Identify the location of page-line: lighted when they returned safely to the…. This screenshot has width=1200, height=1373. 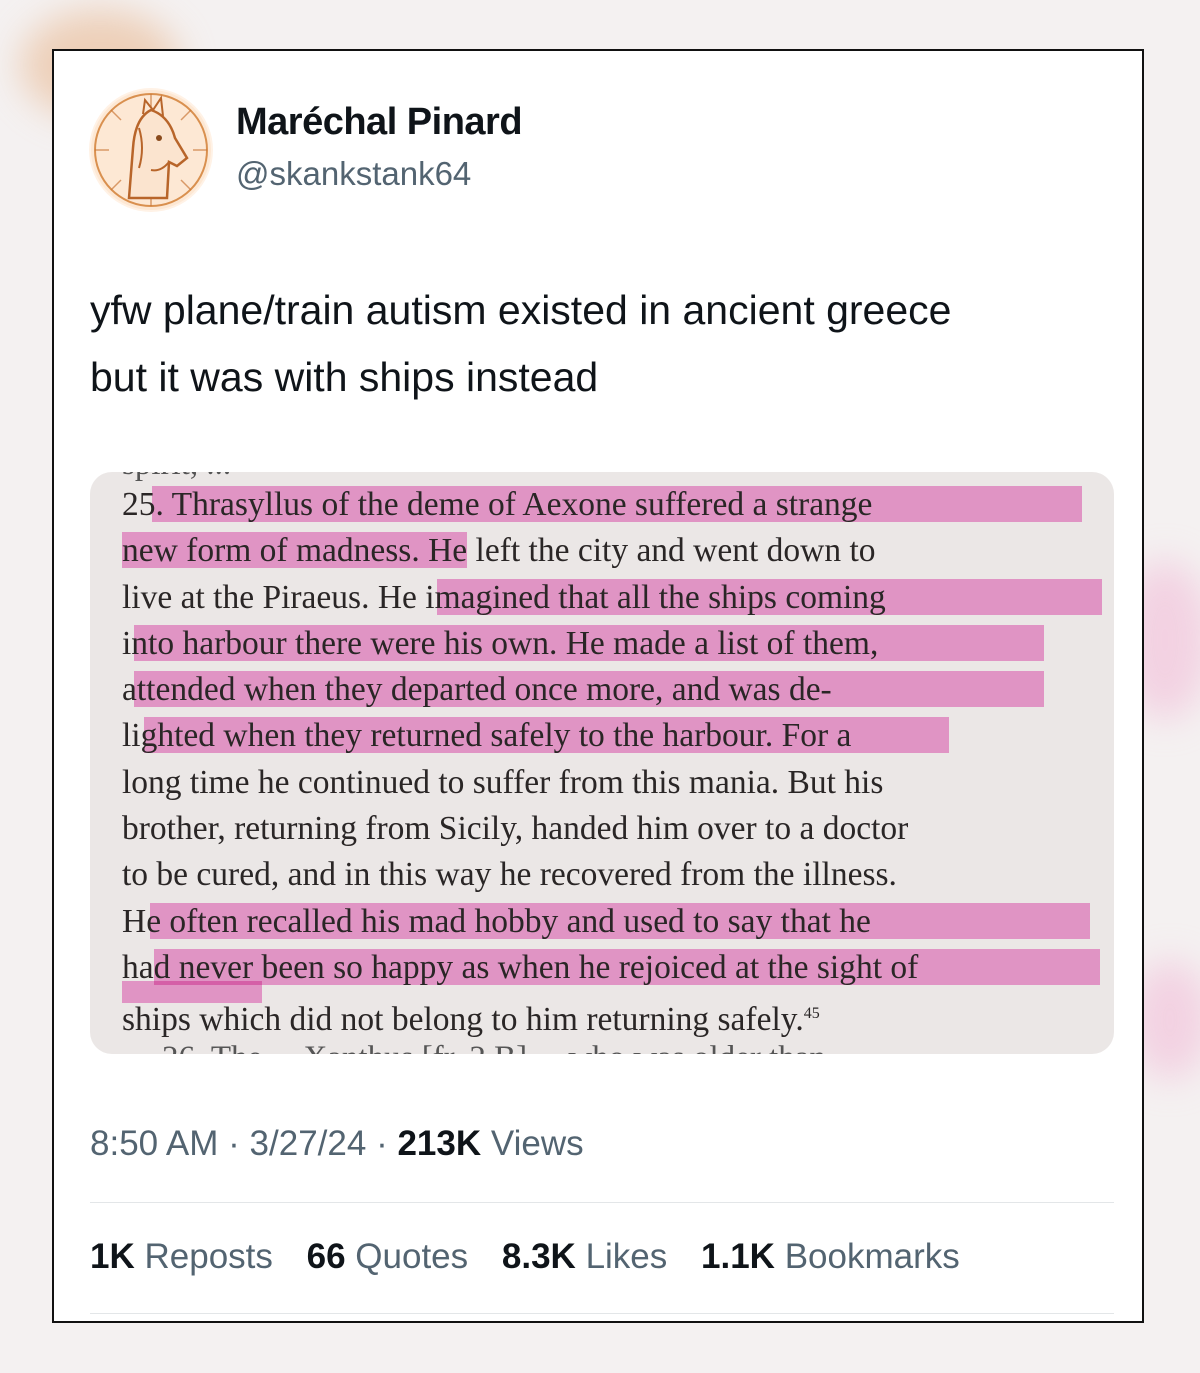
(597, 736).